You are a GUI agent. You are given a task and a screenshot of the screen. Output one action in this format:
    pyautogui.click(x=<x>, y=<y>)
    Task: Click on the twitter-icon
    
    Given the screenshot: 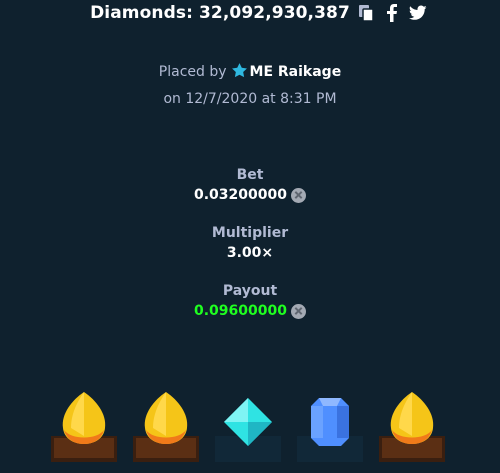 What is the action you would take?
    pyautogui.click(x=418, y=13)
    